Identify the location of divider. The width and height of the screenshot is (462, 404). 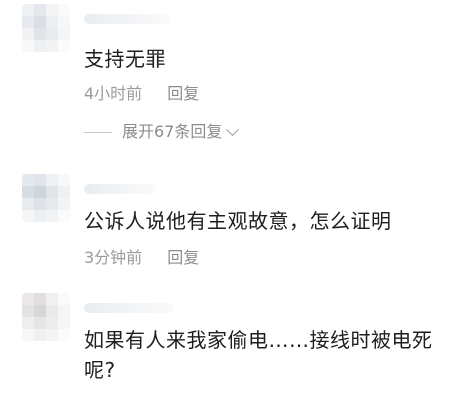
(98, 132).